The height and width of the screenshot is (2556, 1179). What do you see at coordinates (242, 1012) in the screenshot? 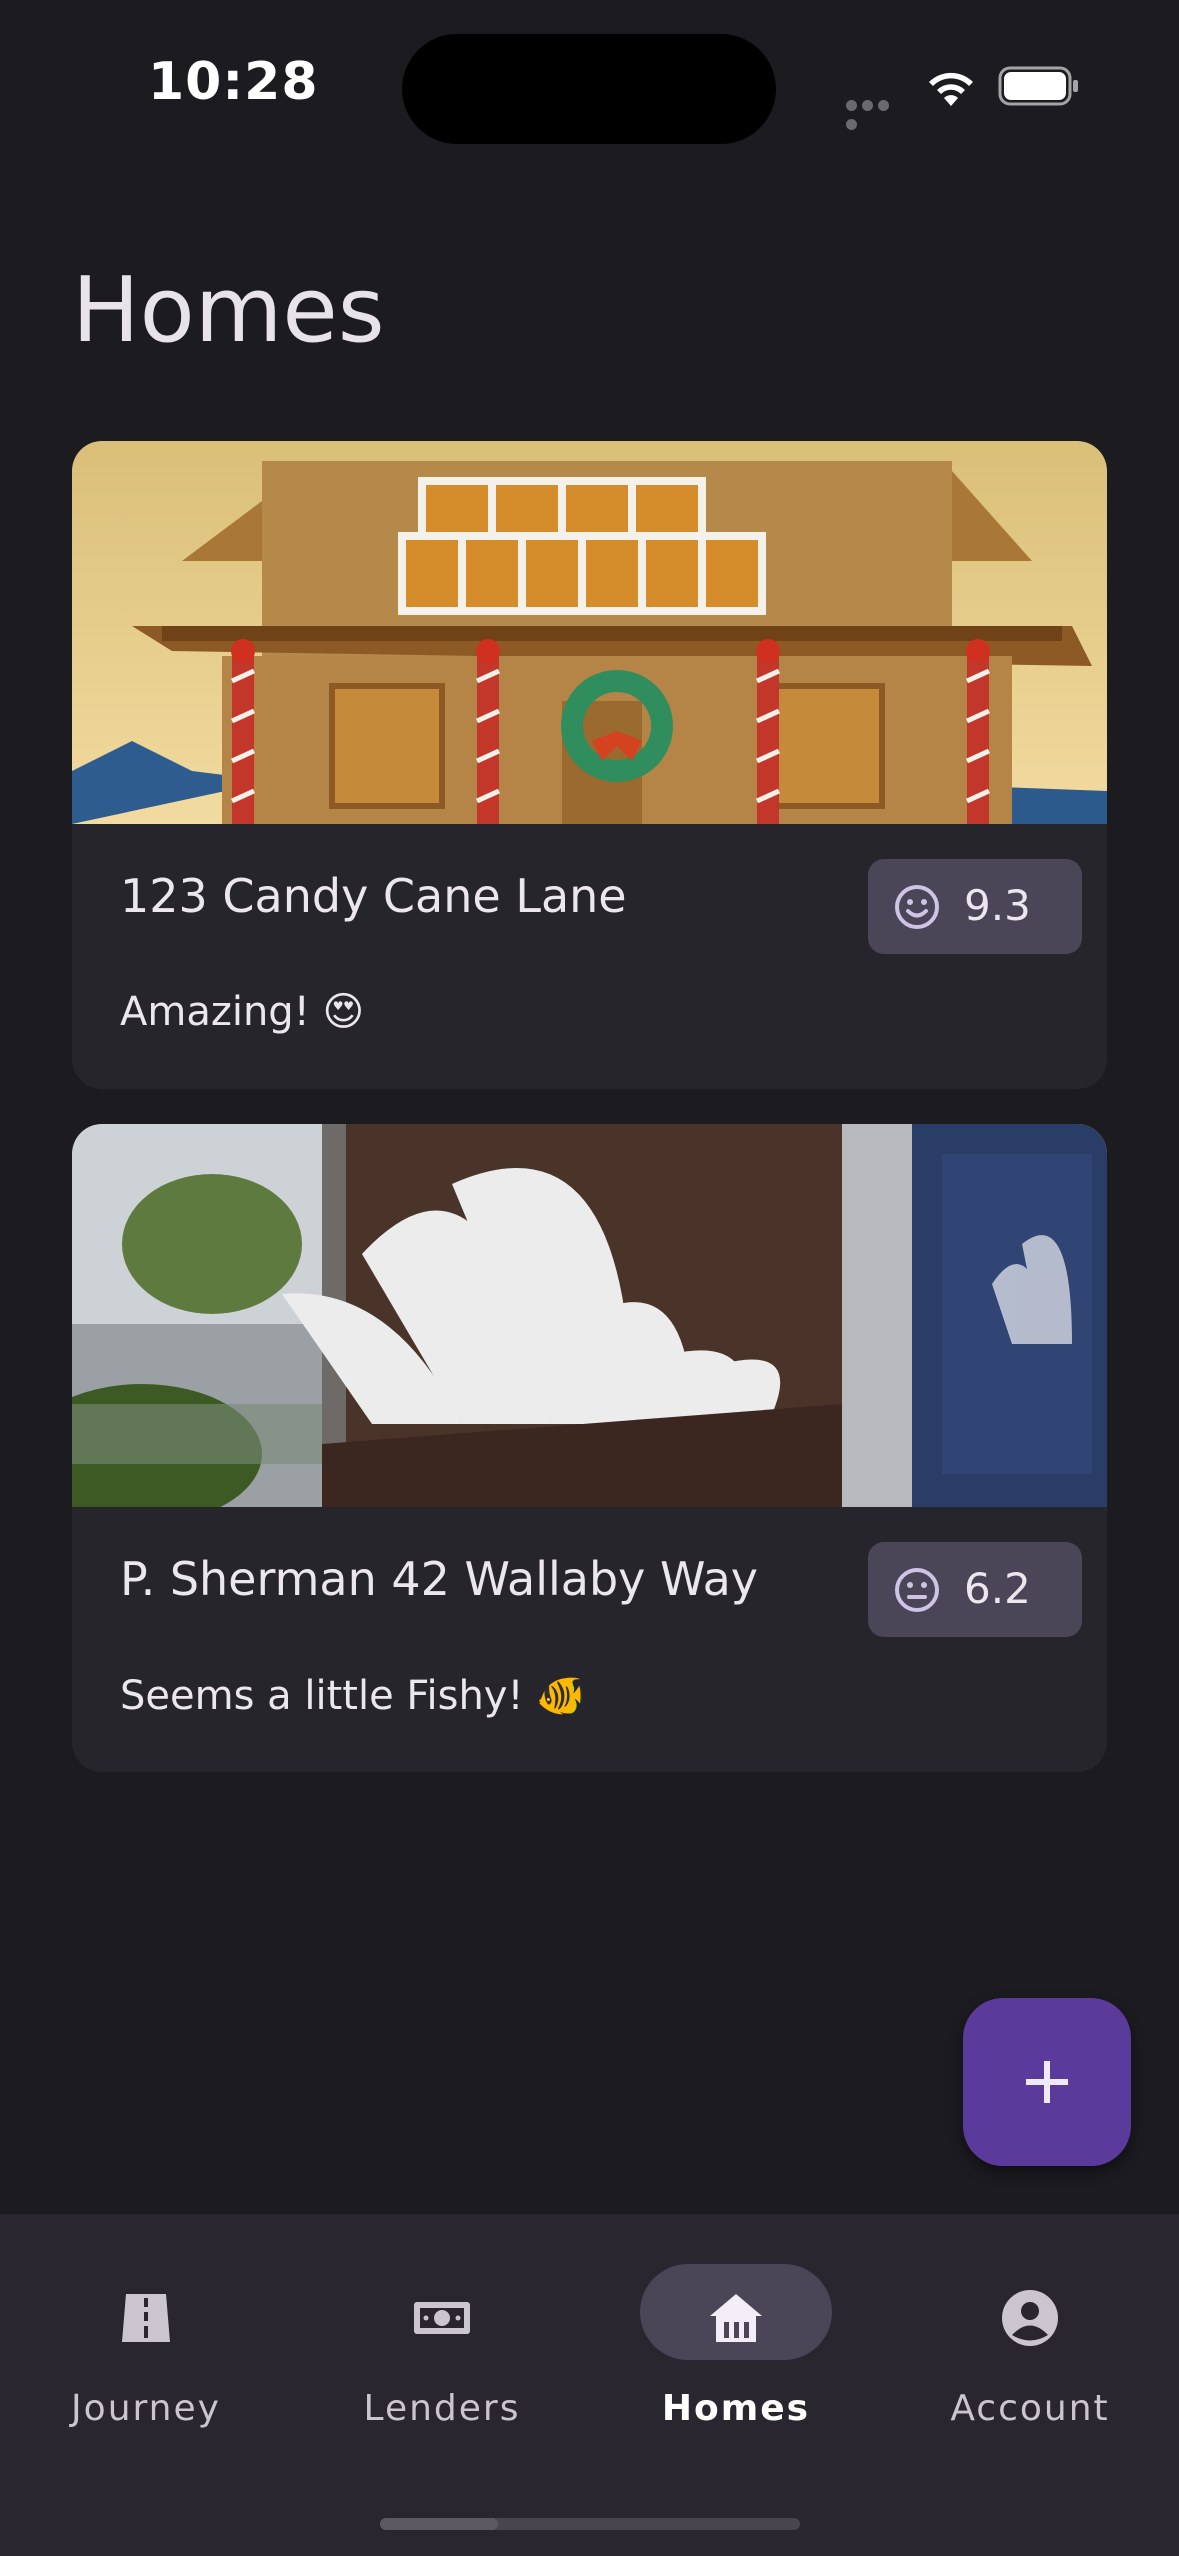
I see `home-description: Amazing! 😍` at bounding box center [242, 1012].